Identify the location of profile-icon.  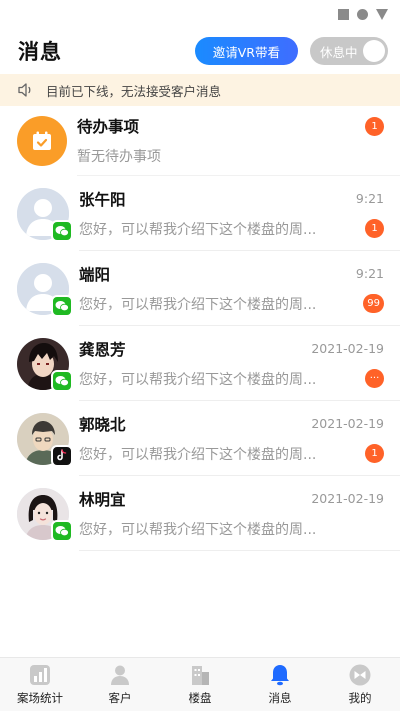
(360, 675).